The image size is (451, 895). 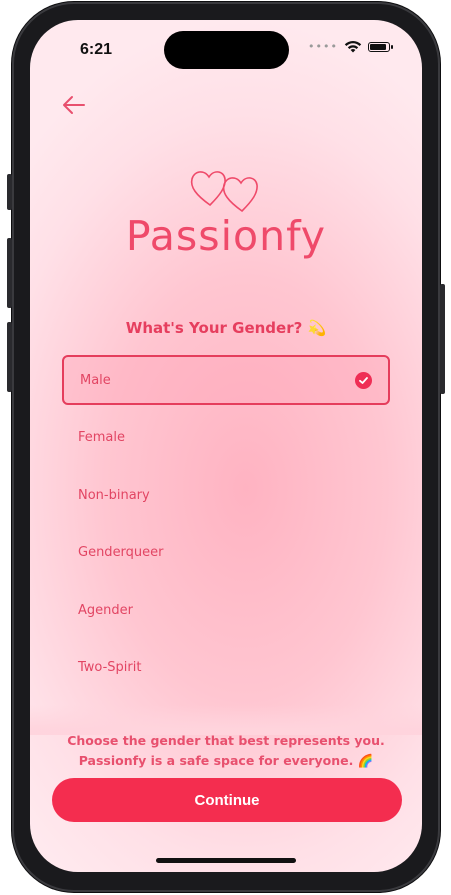 What do you see at coordinates (226, 860) in the screenshot?
I see `home-indicator` at bounding box center [226, 860].